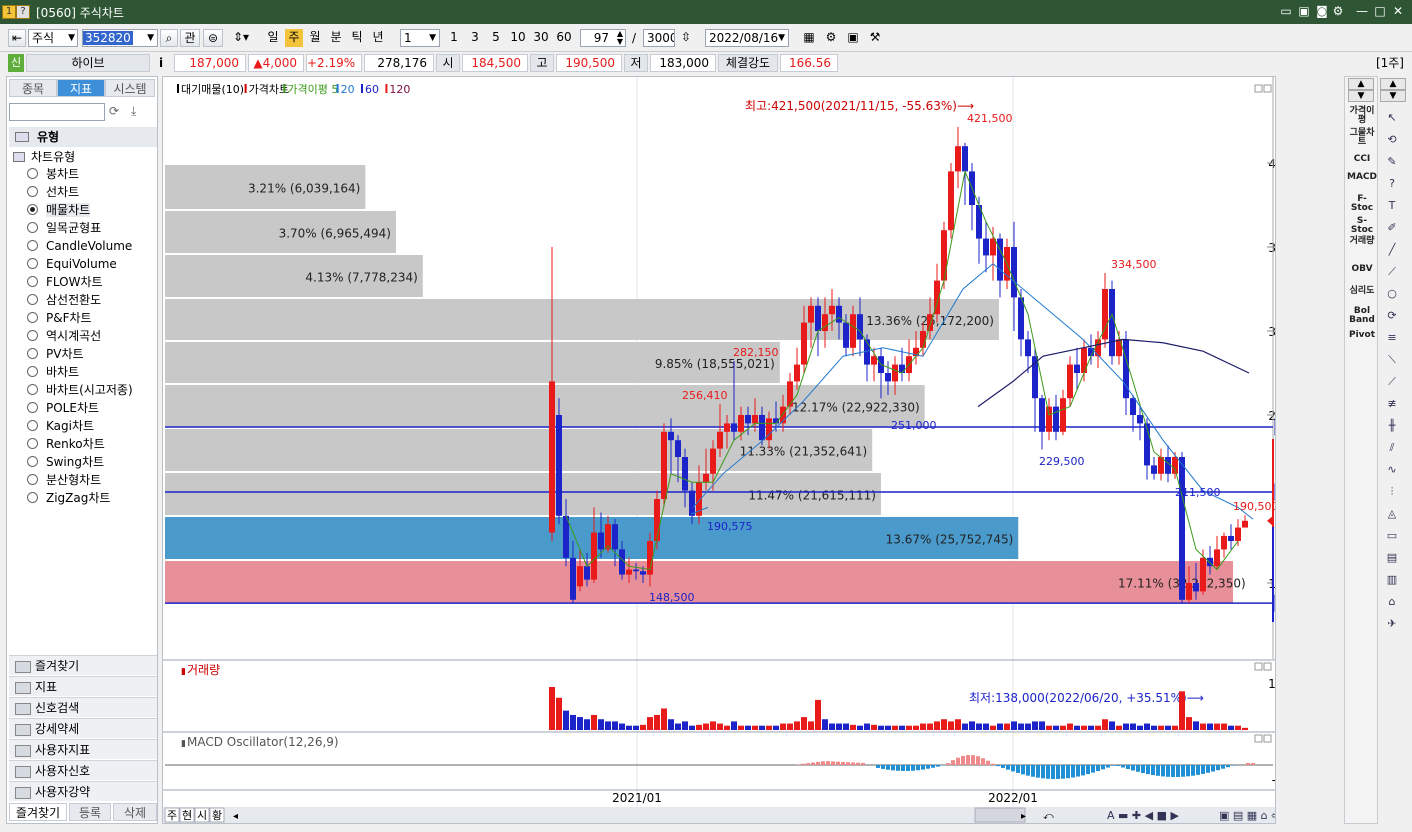  I want to click on period-button-5: 년, so click(378, 38).